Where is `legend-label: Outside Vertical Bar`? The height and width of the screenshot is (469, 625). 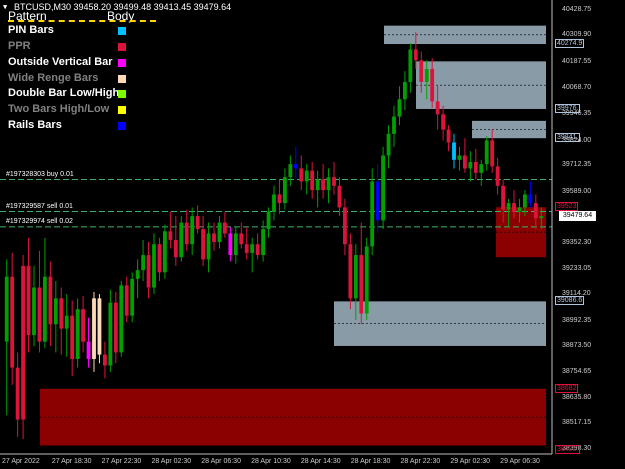
legend-label: Outside Vertical Bar is located at coordinates (60, 62).